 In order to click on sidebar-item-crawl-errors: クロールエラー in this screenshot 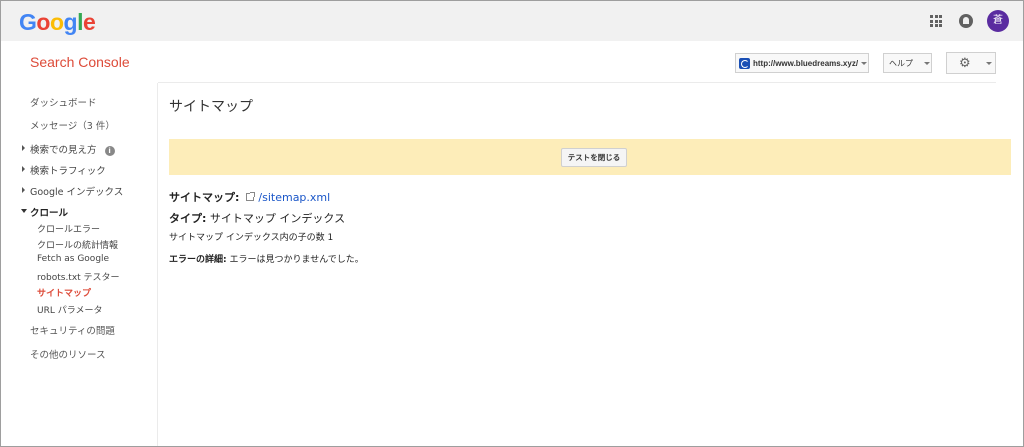, I will do `click(68, 228)`.